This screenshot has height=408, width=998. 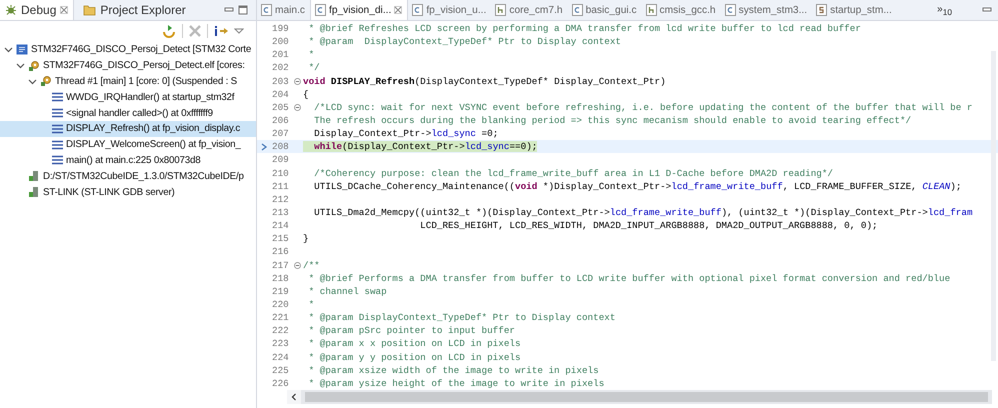 What do you see at coordinates (281, 120) in the screenshot?
I see `line-number: 206` at bounding box center [281, 120].